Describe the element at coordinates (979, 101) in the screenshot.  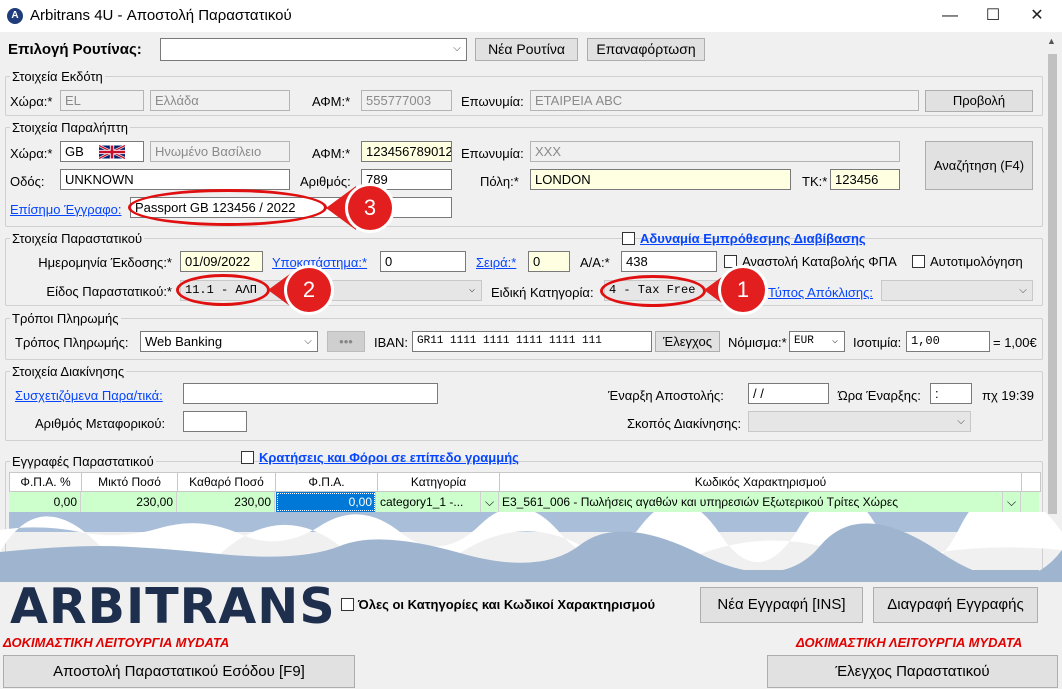
I see `issuer-view-button: Προβολή` at that location.